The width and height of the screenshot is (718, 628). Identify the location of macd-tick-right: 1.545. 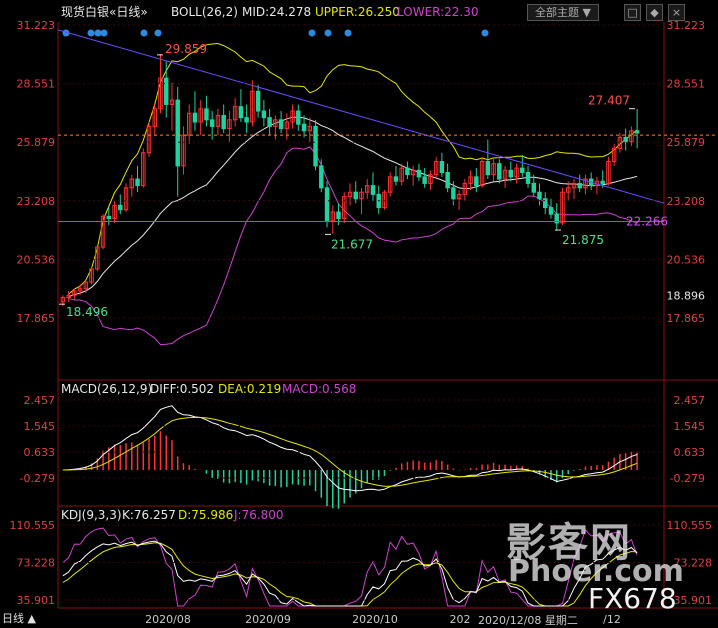
(690, 426).